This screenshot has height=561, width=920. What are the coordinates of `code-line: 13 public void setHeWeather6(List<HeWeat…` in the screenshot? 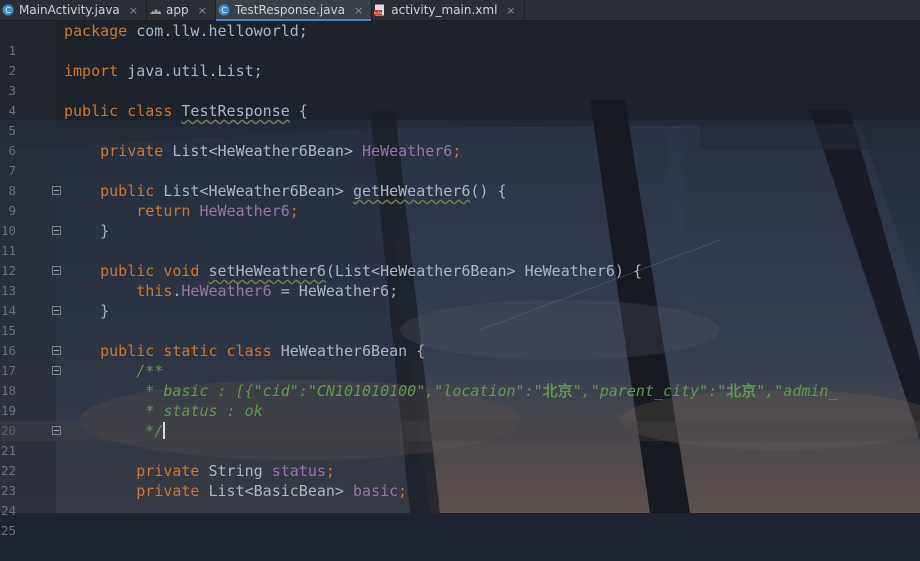 It's located at (460, 279).